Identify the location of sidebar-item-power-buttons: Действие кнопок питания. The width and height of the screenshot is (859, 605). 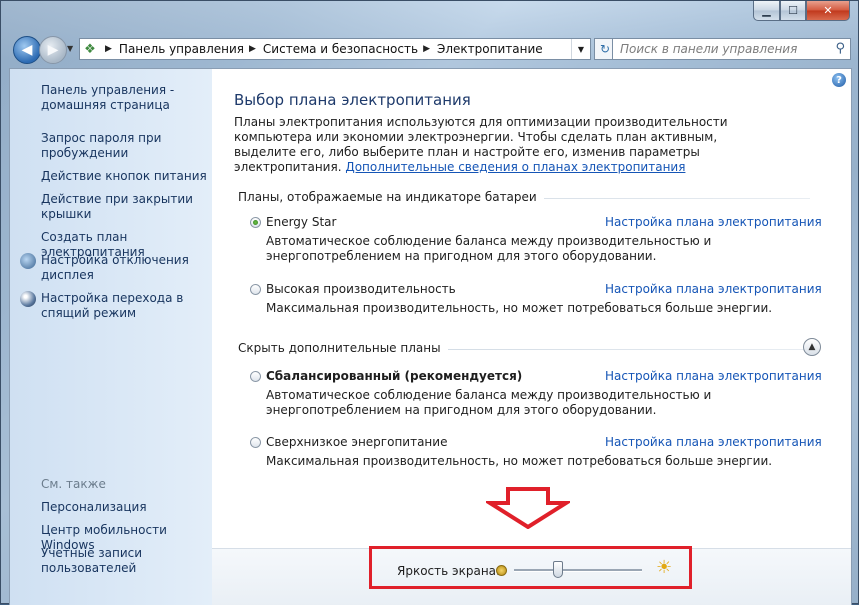
(126, 176).